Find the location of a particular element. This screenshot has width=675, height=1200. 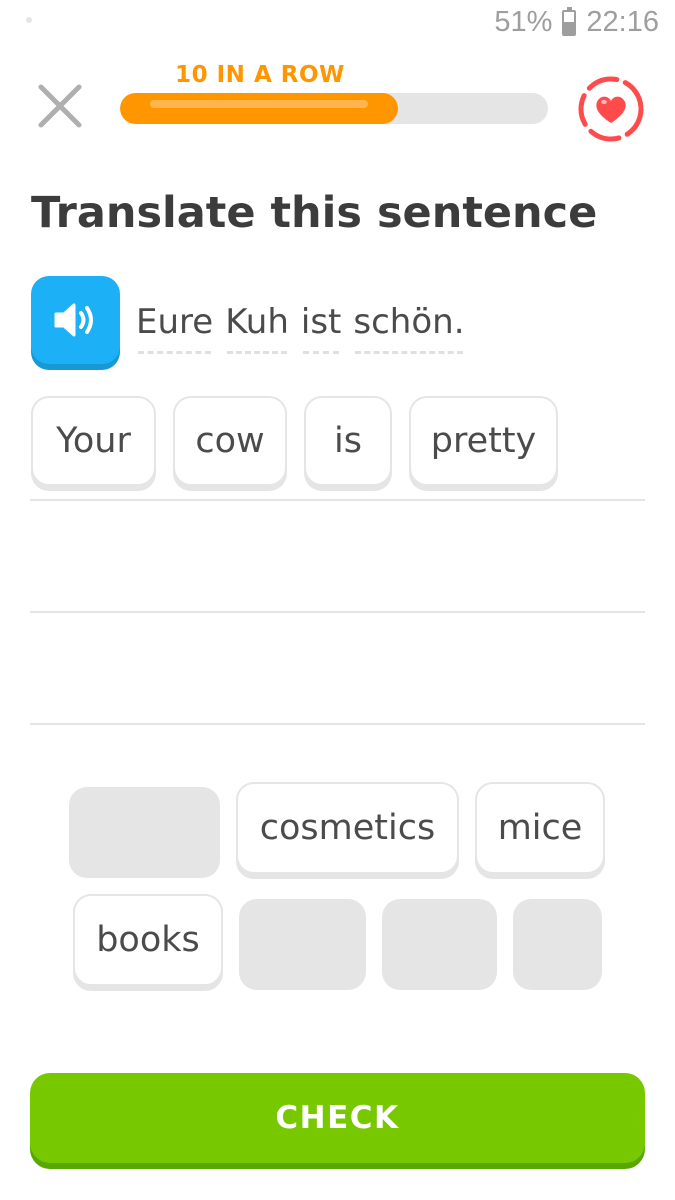

speaker-icon is located at coordinates (73, 320).